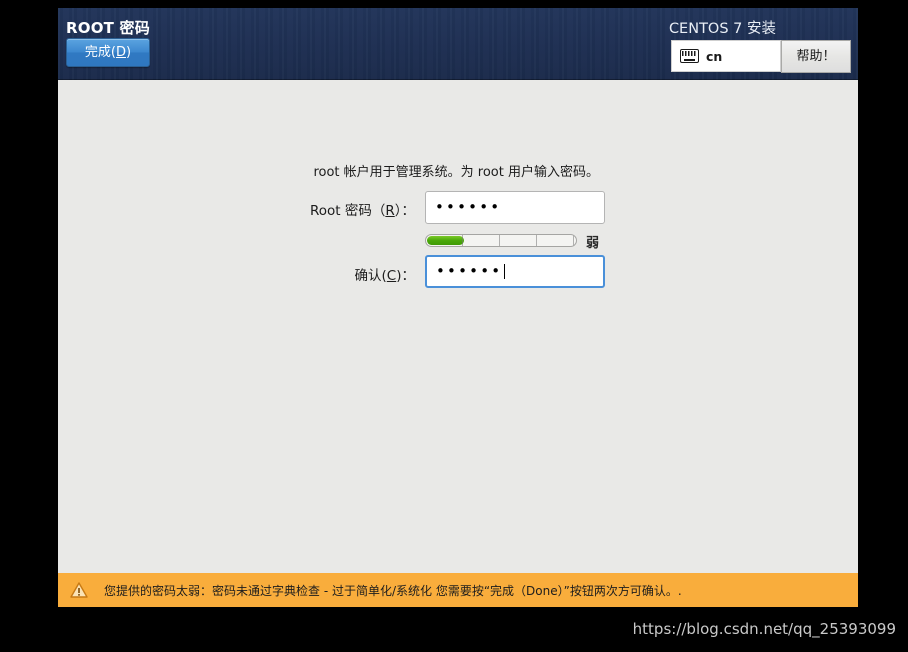 Image resolution: width=908 pixels, height=652 pixels. What do you see at coordinates (515, 271) in the screenshot?
I see `confirm-password-input: ••••••` at bounding box center [515, 271].